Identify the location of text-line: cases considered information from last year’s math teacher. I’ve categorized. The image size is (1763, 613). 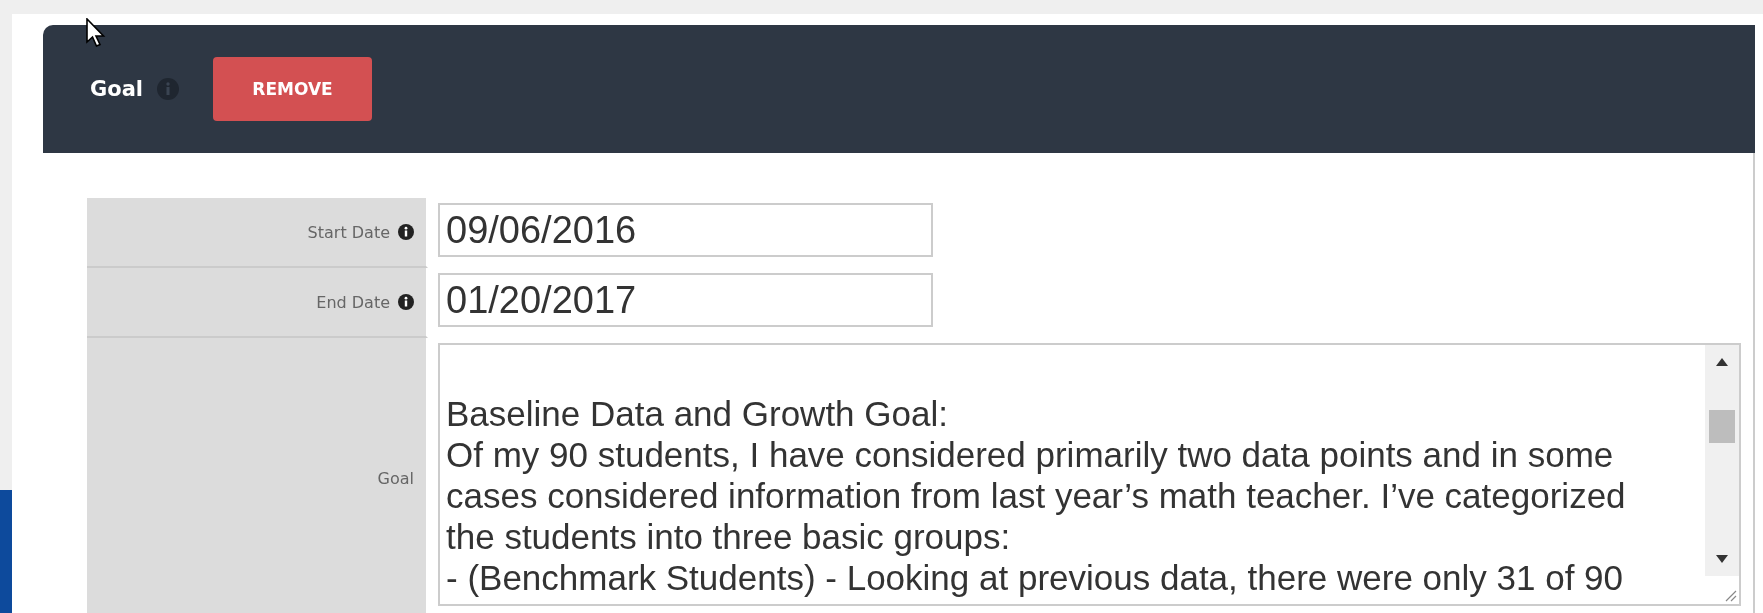
(1036, 495).